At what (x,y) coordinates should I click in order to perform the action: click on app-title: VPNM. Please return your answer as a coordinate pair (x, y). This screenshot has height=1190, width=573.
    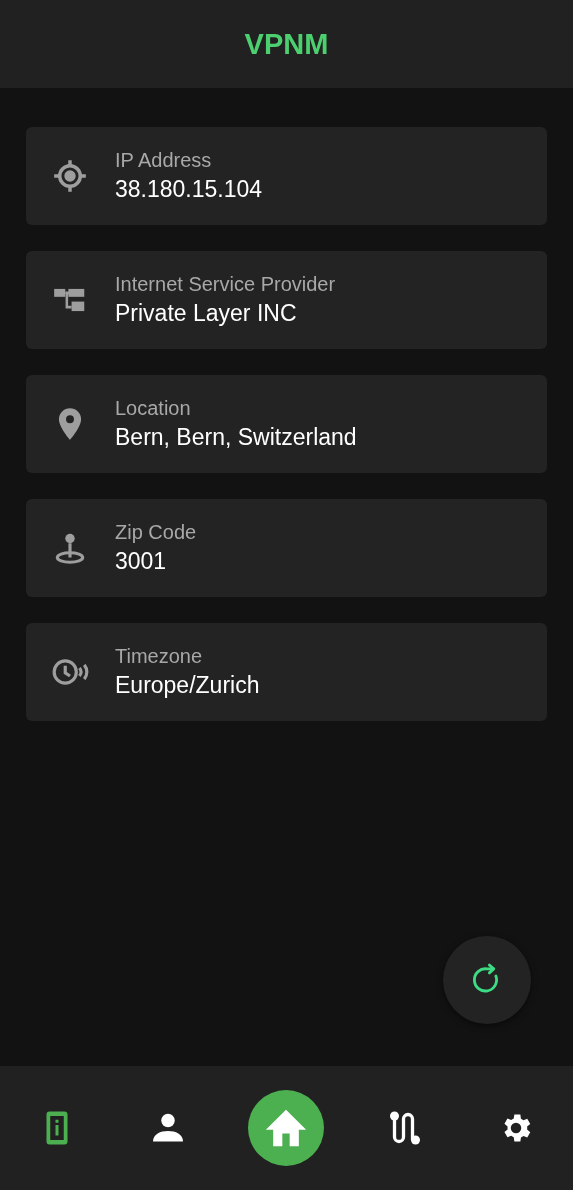
    Looking at the image, I should click on (286, 44).